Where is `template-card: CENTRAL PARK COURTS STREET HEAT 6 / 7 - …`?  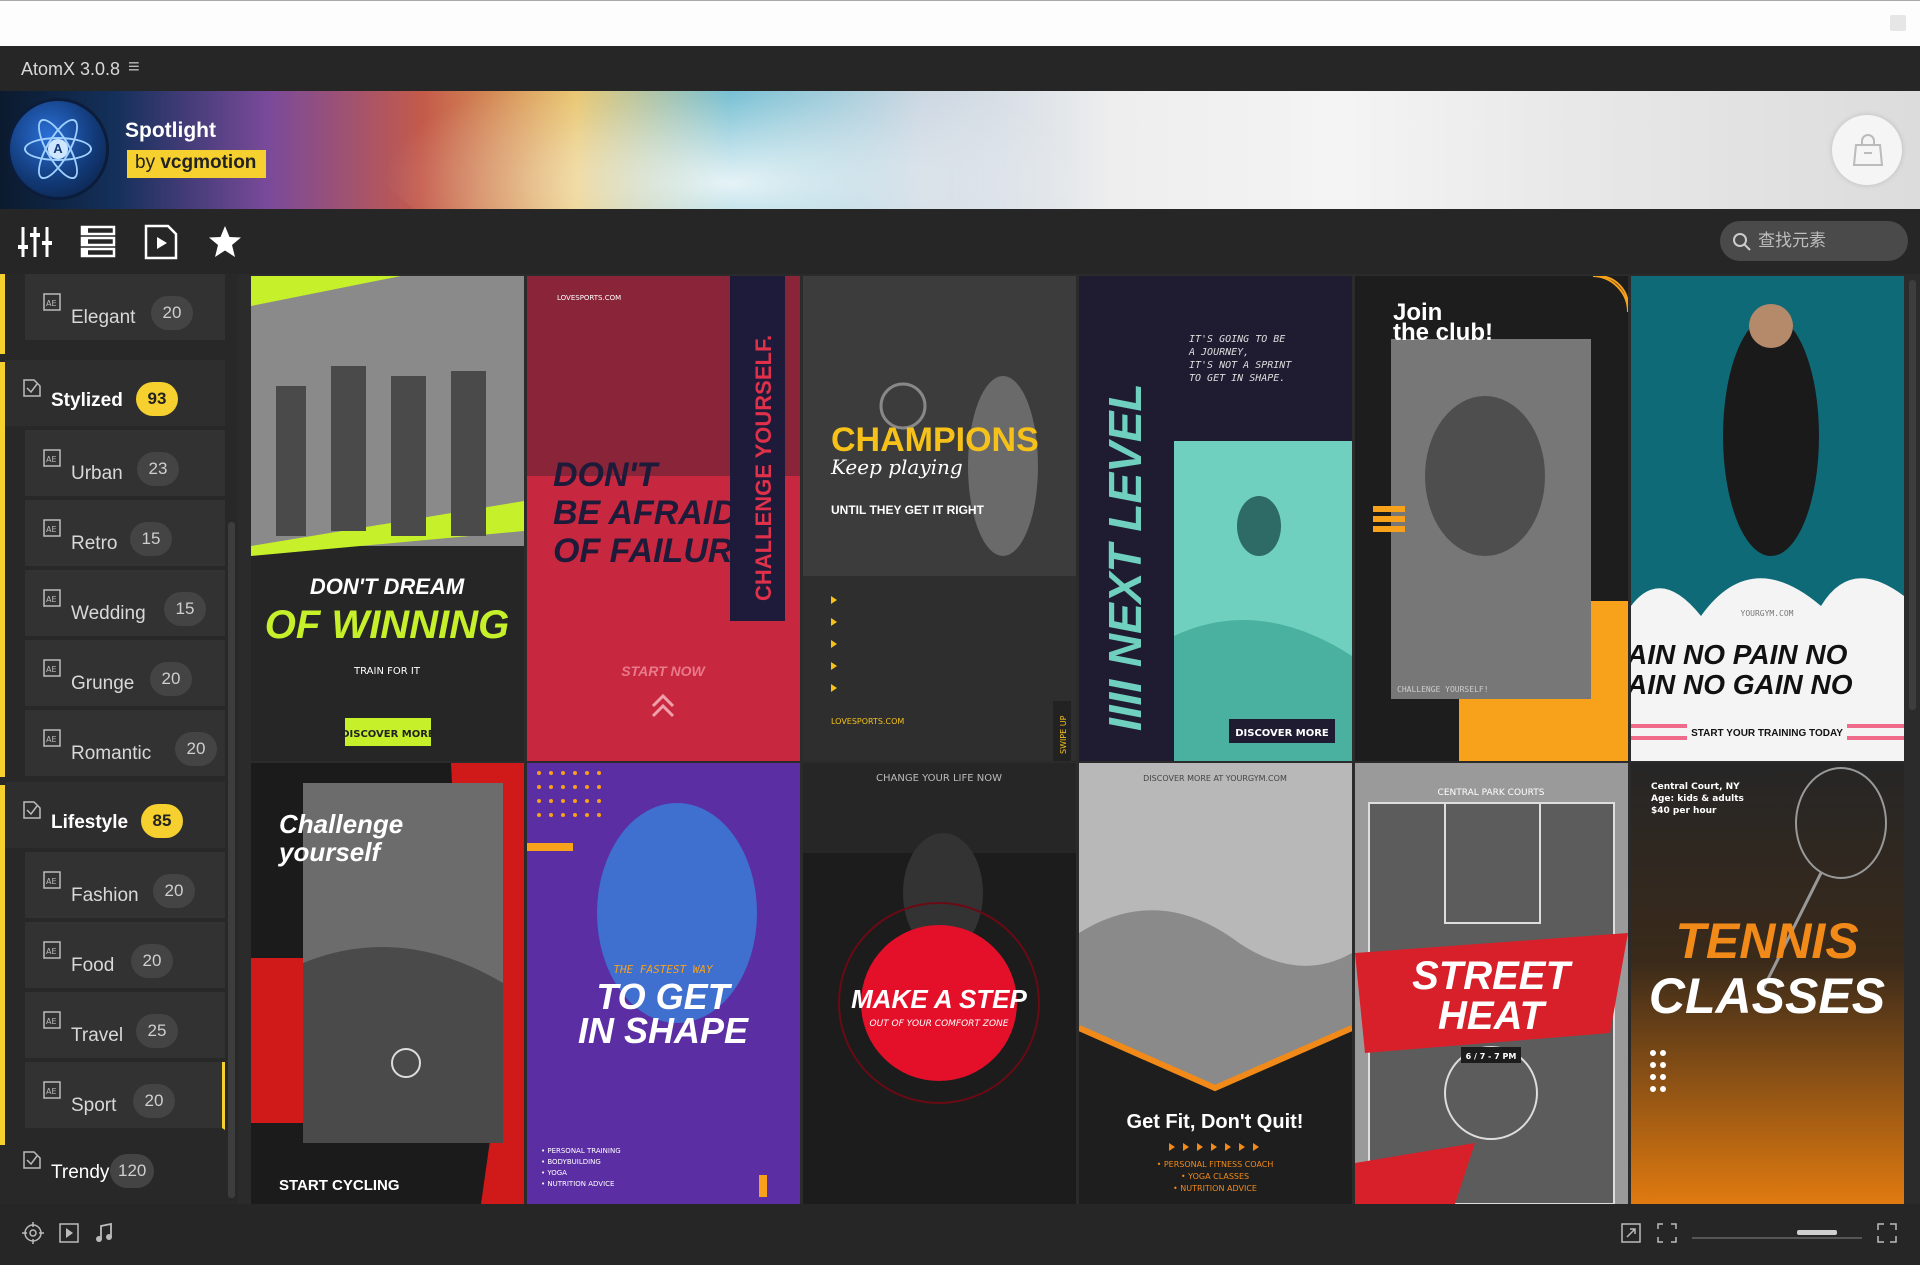
template-card: CENTRAL PARK COURTS STREET HEAT 6 / 7 - … is located at coordinates (1491, 983).